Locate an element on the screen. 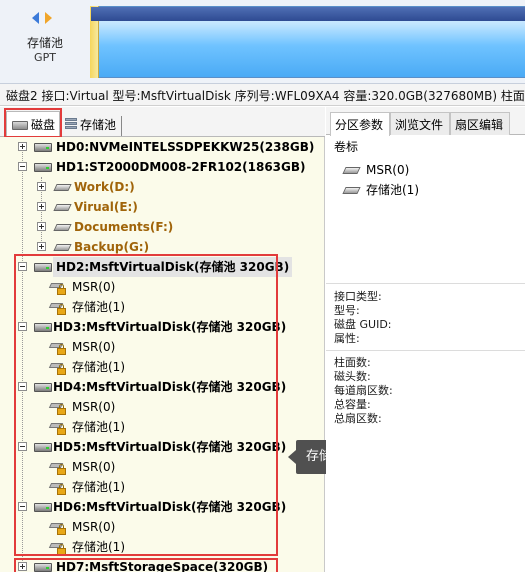 Image resolution: width=525 pixels, height=572 pixels. volume-label: Virual(E:) is located at coordinates (106, 207).